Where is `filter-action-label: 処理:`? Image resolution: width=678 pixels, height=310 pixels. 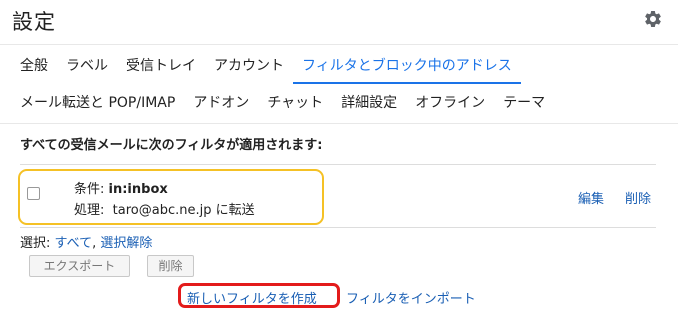
filter-action-label: 処理: is located at coordinates (89, 210).